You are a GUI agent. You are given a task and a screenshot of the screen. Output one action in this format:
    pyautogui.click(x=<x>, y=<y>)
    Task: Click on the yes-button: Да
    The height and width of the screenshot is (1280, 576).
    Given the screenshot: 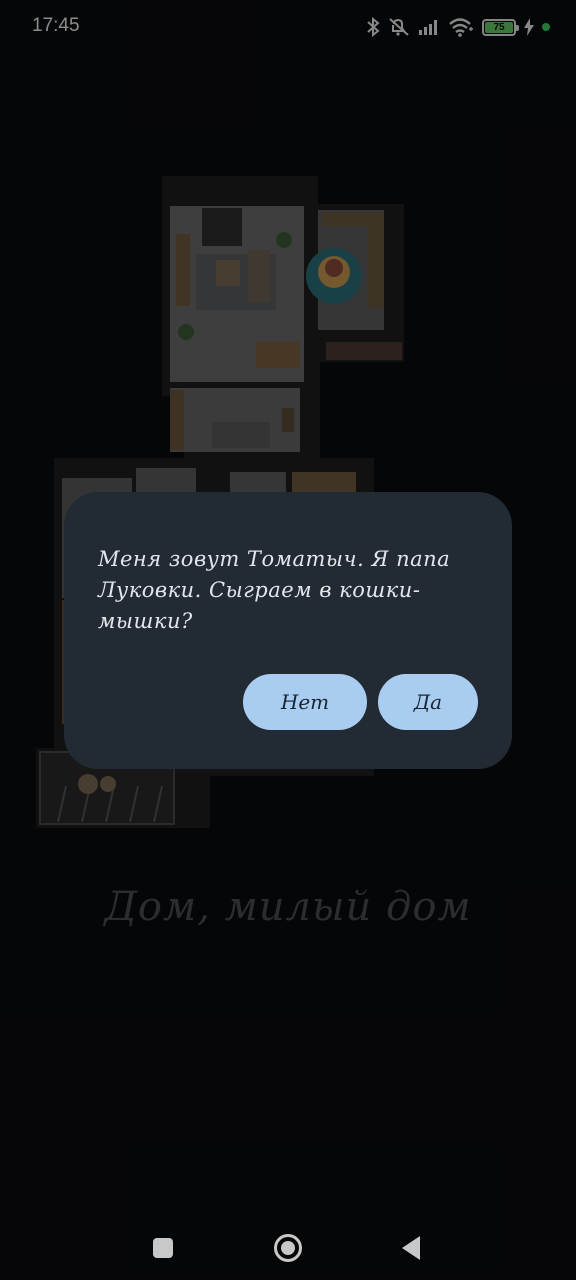 What is the action you would take?
    pyautogui.click(x=428, y=702)
    